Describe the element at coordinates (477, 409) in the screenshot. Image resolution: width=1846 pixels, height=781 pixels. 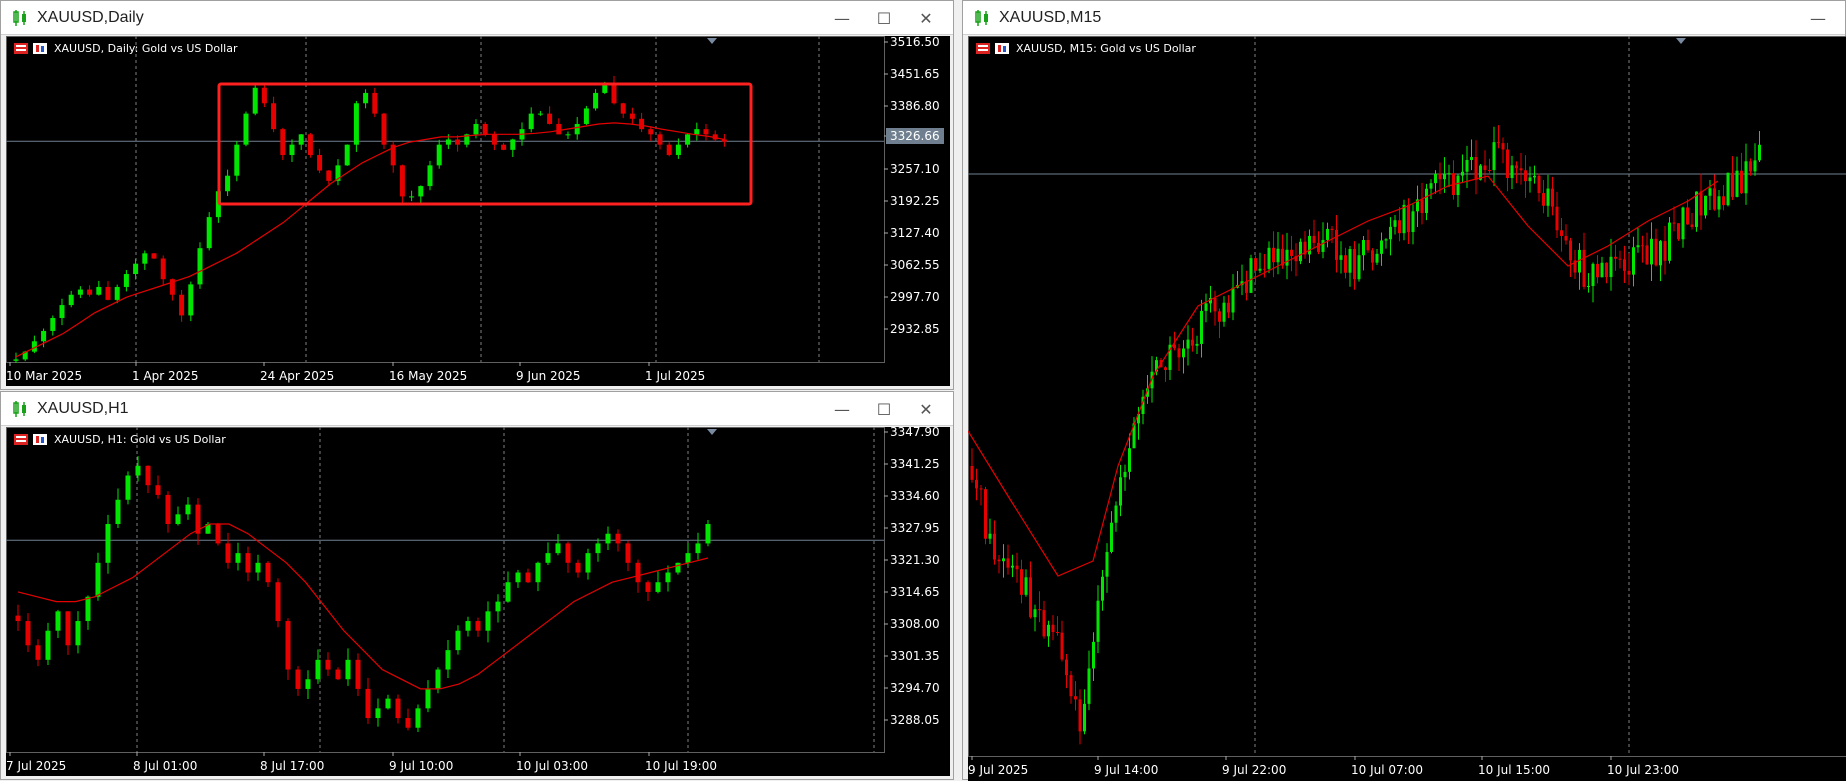
I see `h1-titlebar: XAUUSD,H1 — ☐ ✕` at that location.